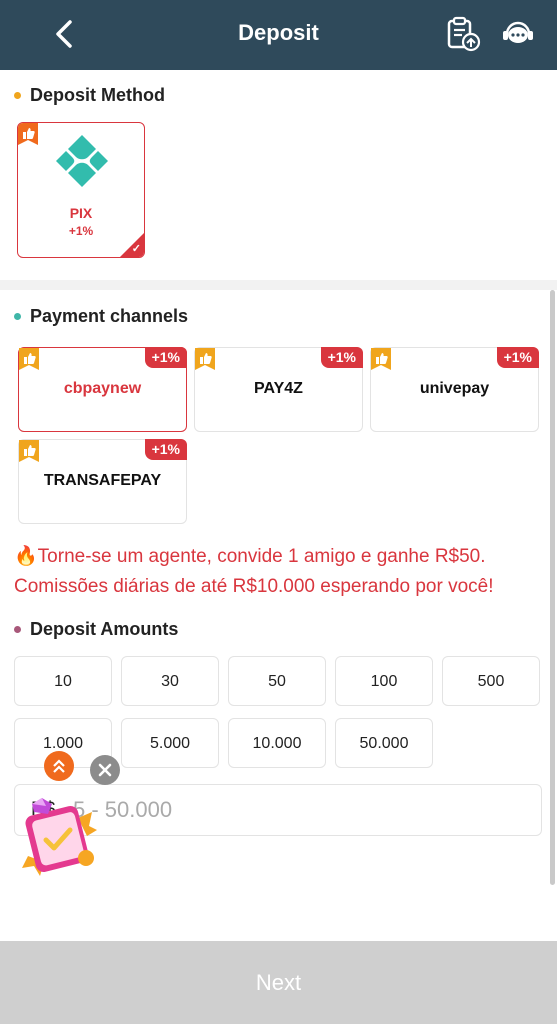 The height and width of the screenshot is (1024, 557). I want to click on amount-option: 10.000, so click(277, 743).